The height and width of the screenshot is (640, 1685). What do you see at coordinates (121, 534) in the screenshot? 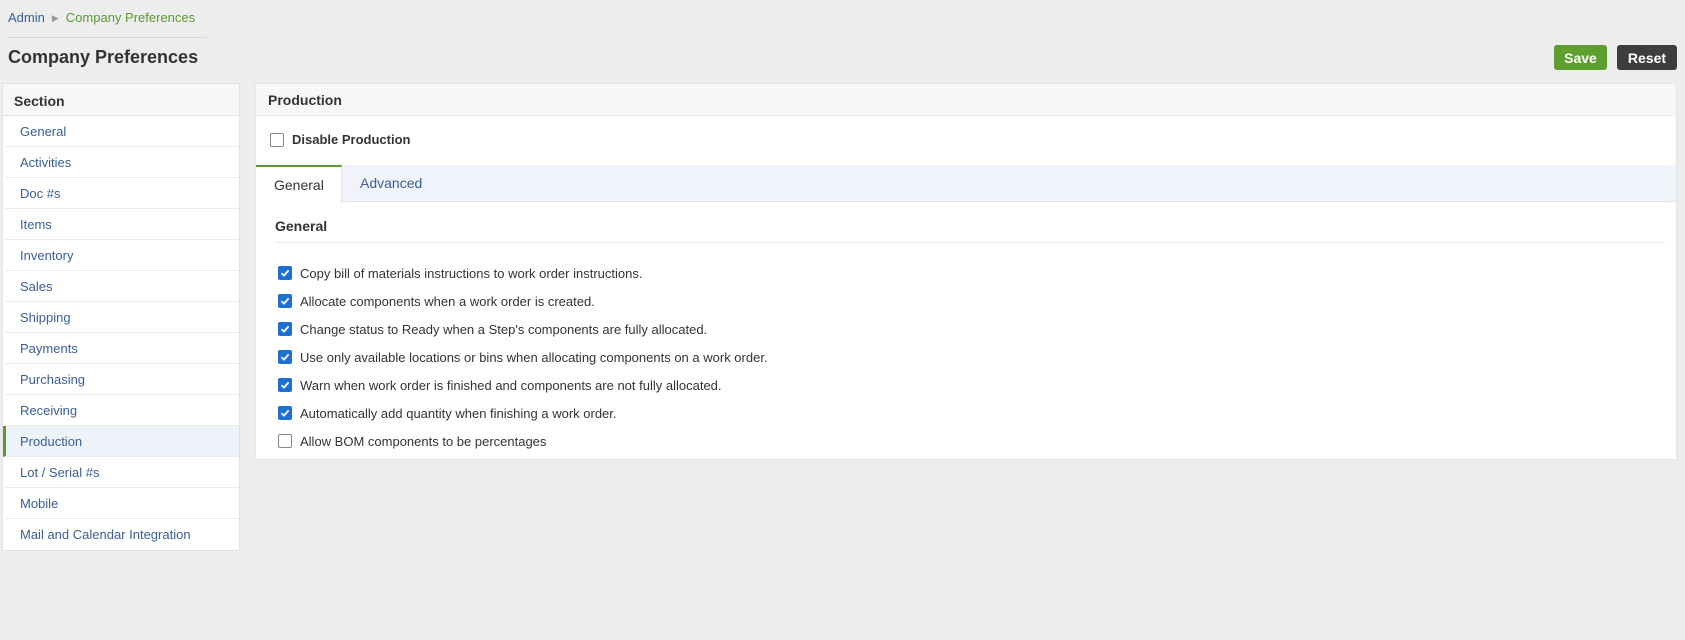
I see `sidebar-item-mail-calendar: Mail and Calendar Integration` at bounding box center [121, 534].